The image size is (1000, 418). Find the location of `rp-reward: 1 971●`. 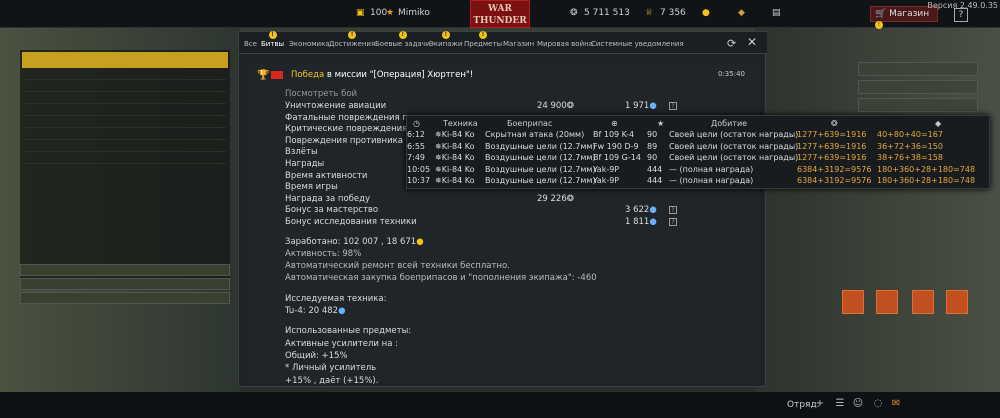

rp-reward: 1 971● is located at coordinates (641, 106).